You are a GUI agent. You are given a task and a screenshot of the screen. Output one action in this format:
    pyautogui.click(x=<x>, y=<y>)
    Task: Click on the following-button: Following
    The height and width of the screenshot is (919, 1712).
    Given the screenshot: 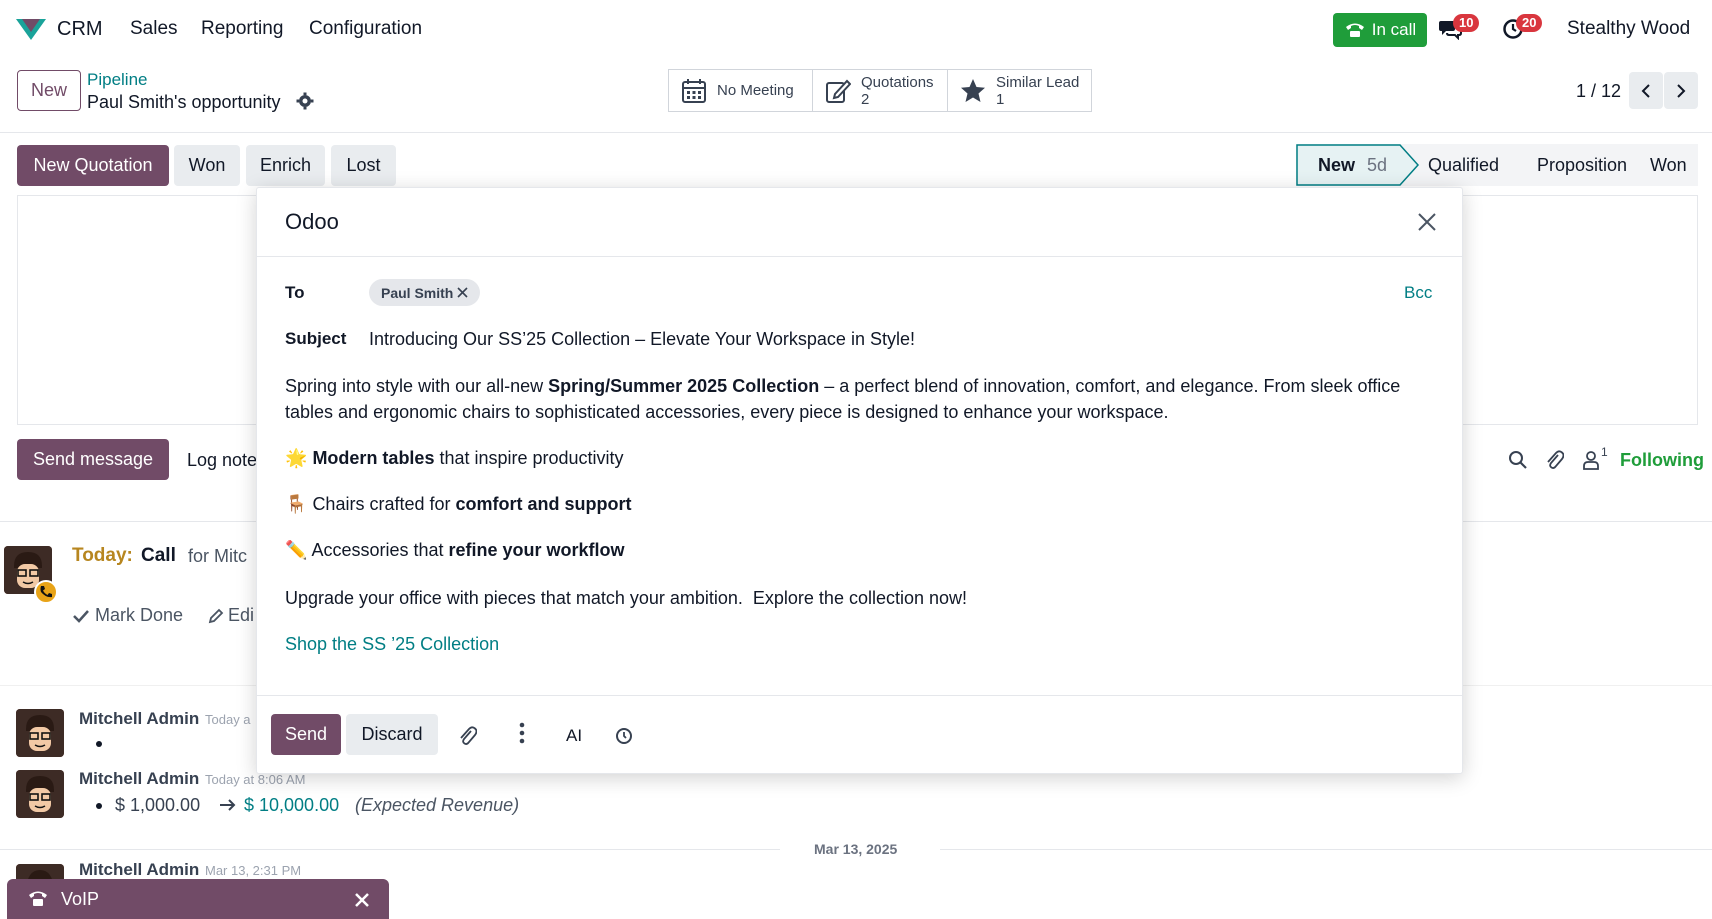 What is the action you would take?
    pyautogui.click(x=1662, y=460)
    